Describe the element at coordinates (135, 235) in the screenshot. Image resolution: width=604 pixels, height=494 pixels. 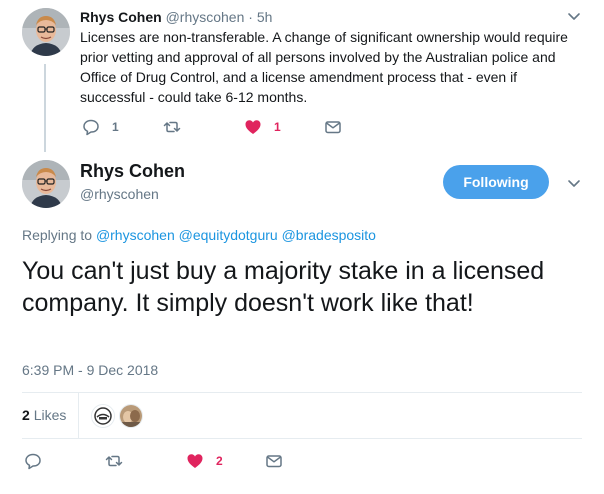
I see `mention-link: @rhyscohen` at that location.